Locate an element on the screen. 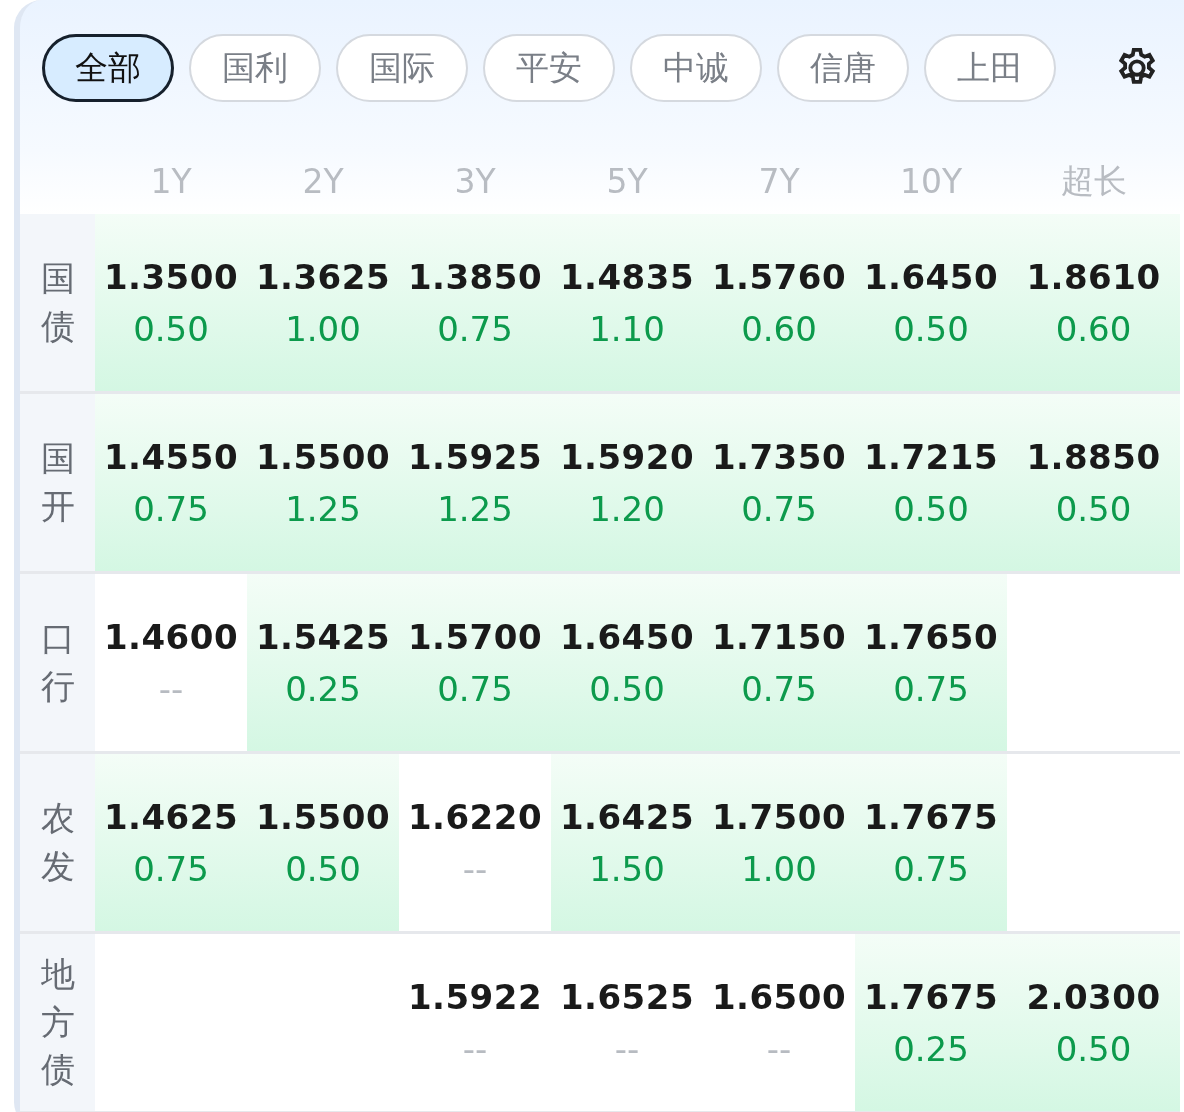  column-header: 5Y is located at coordinates (627, 181).